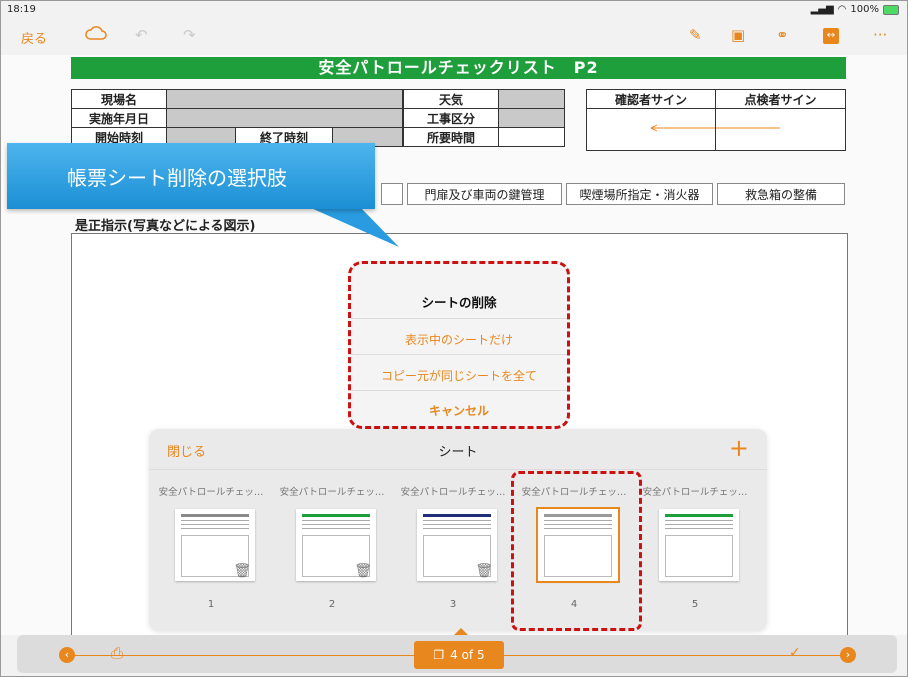 Image resolution: width=908 pixels, height=677 pixels. I want to click on status-right: ▂▄▆ ◠ 100%, so click(855, 9).